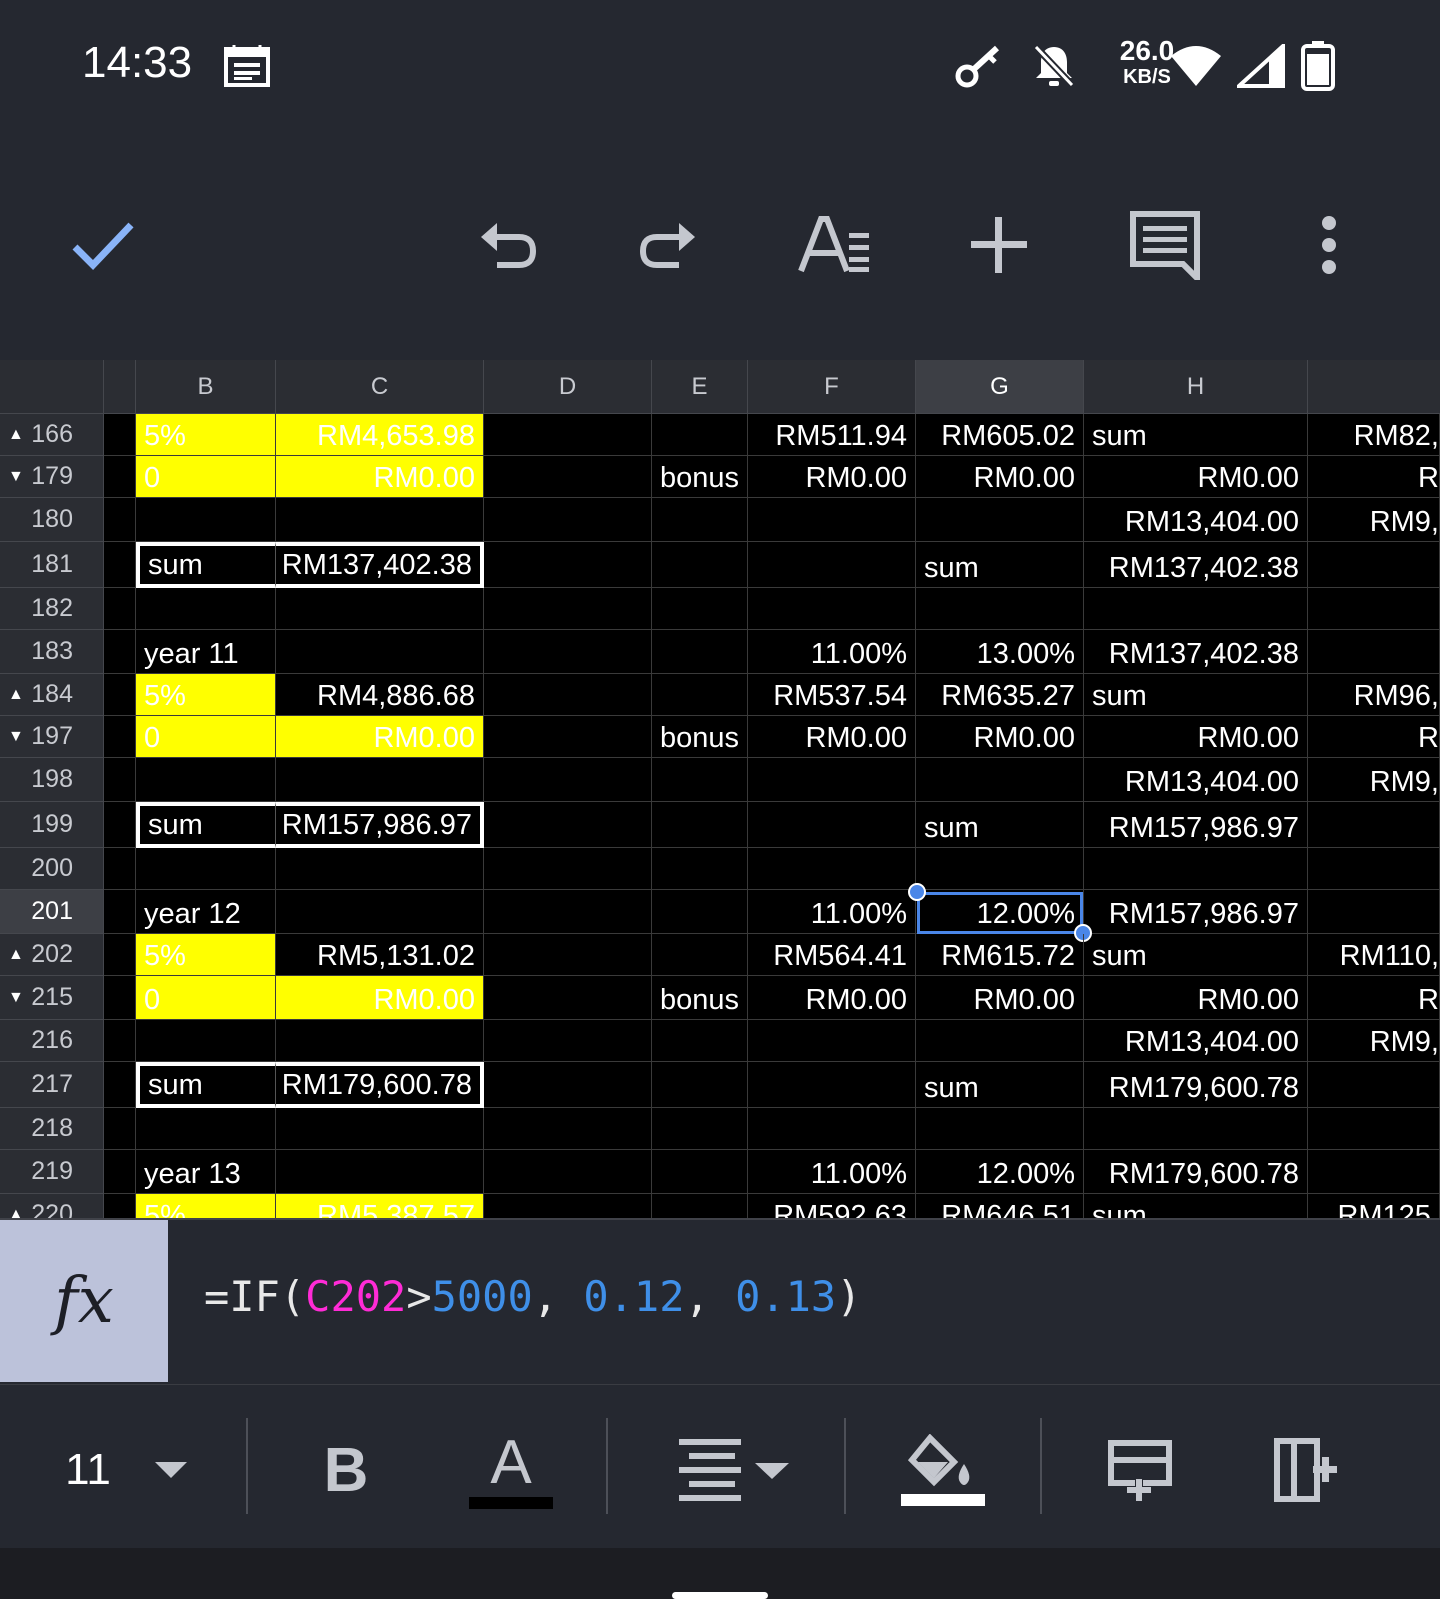 This screenshot has height=1599, width=1440. What do you see at coordinates (52, 1041) in the screenshot?
I see `row-header: 216` at bounding box center [52, 1041].